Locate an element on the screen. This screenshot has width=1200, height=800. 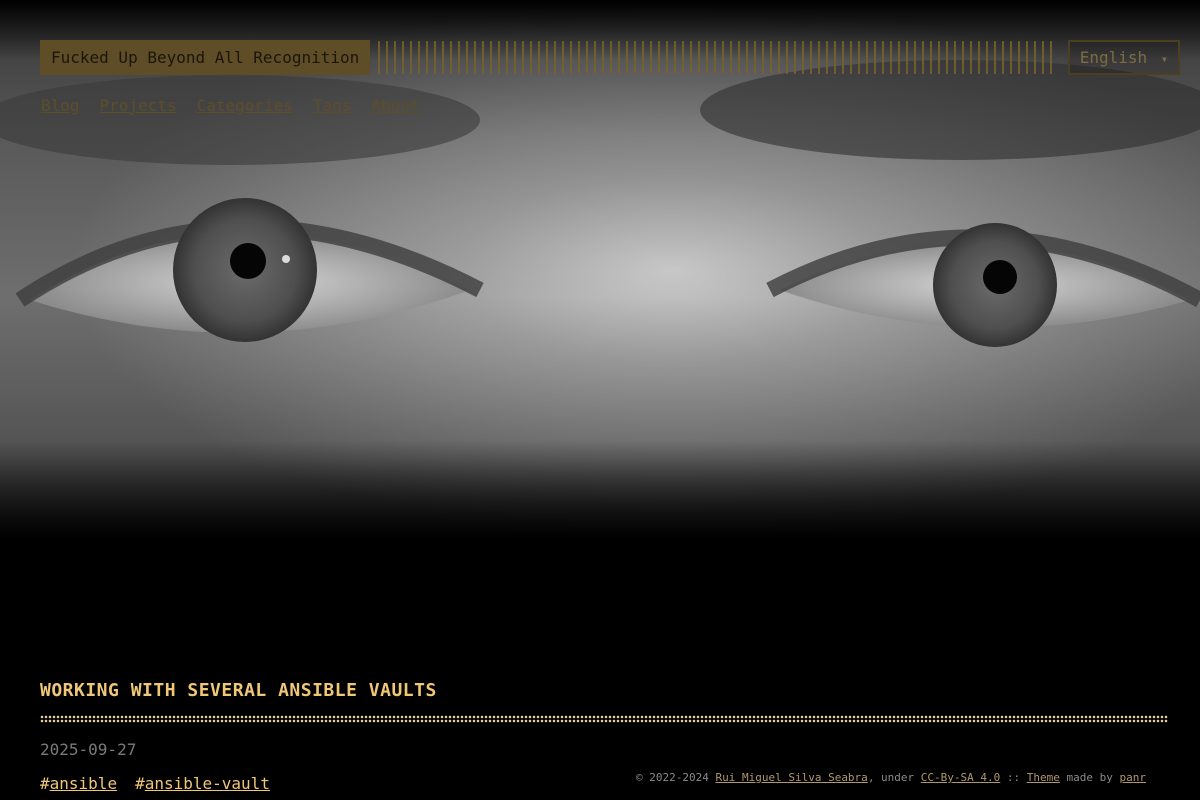
tag-label: ansible is located at coordinates (83, 783).